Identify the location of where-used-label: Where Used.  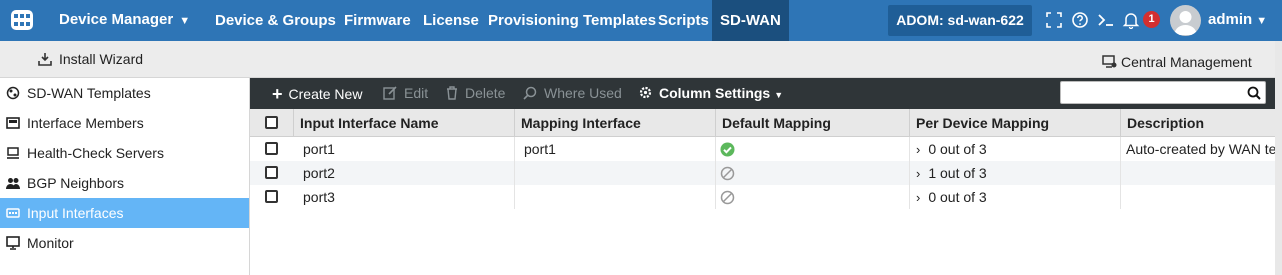
(583, 93).